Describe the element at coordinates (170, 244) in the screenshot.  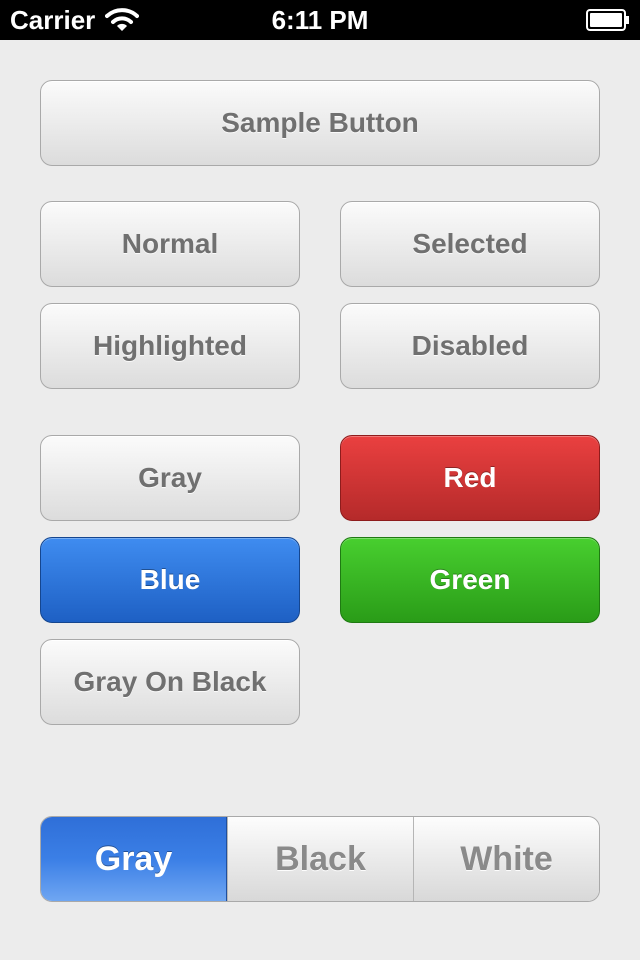
I see `normal-button: Normal` at that location.